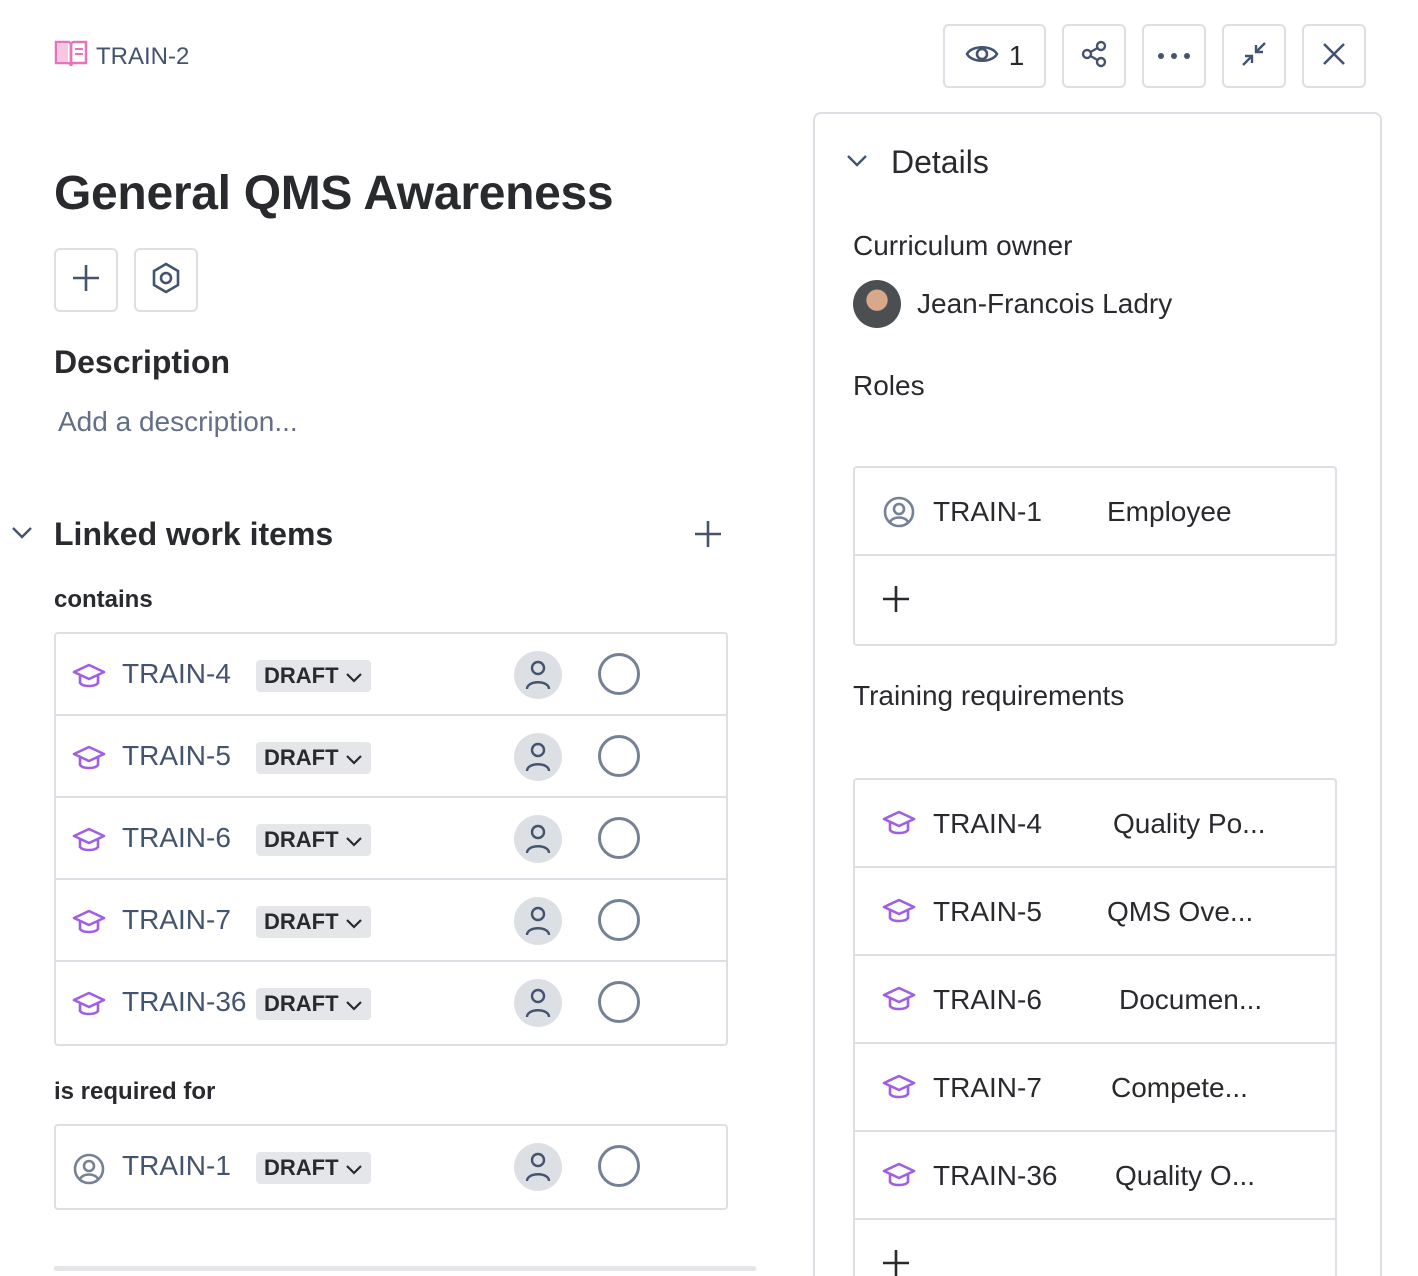 The image size is (1418, 1276). I want to click on linked-item-row: TRAIN-36 DRAFT, so click(391, 1003).